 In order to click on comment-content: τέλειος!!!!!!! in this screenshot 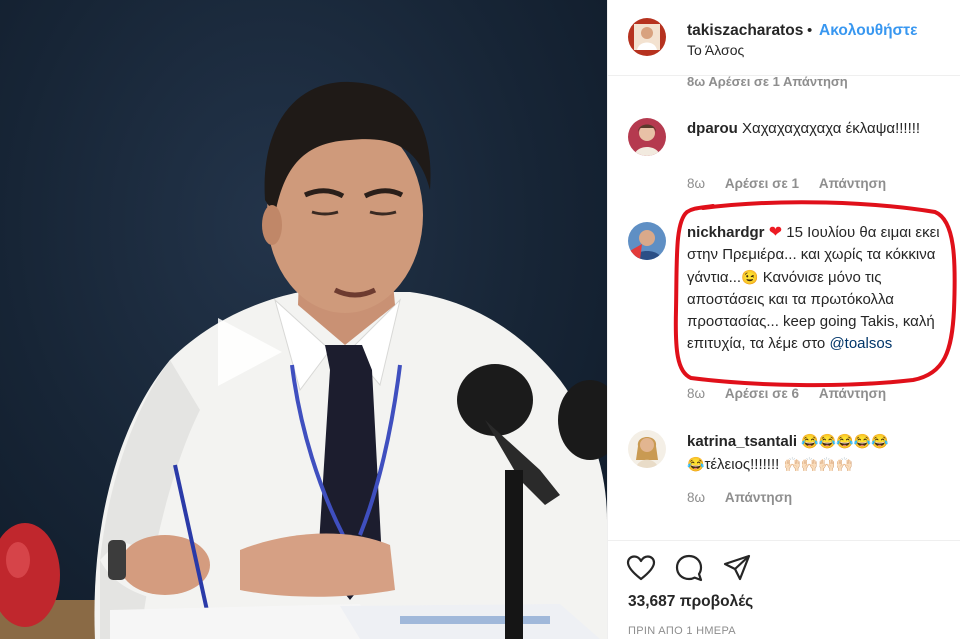, I will do `click(744, 464)`.